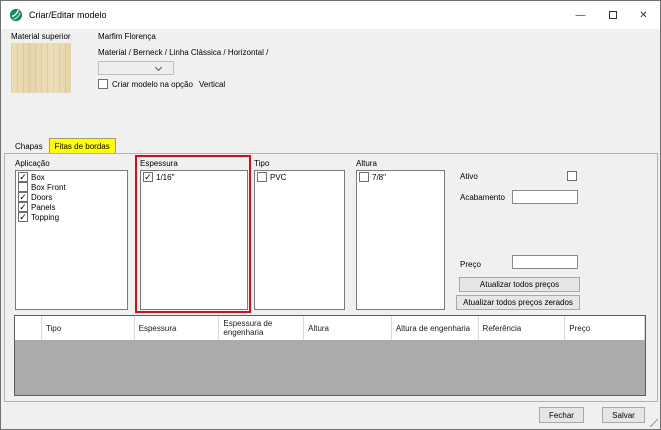 The width and height of the screenshot is (661, 430). What do you see at coordinates (32, 163) in the screenshot?
I see `aplicacao-title: Aplicação` at bounding box center [32, 163].